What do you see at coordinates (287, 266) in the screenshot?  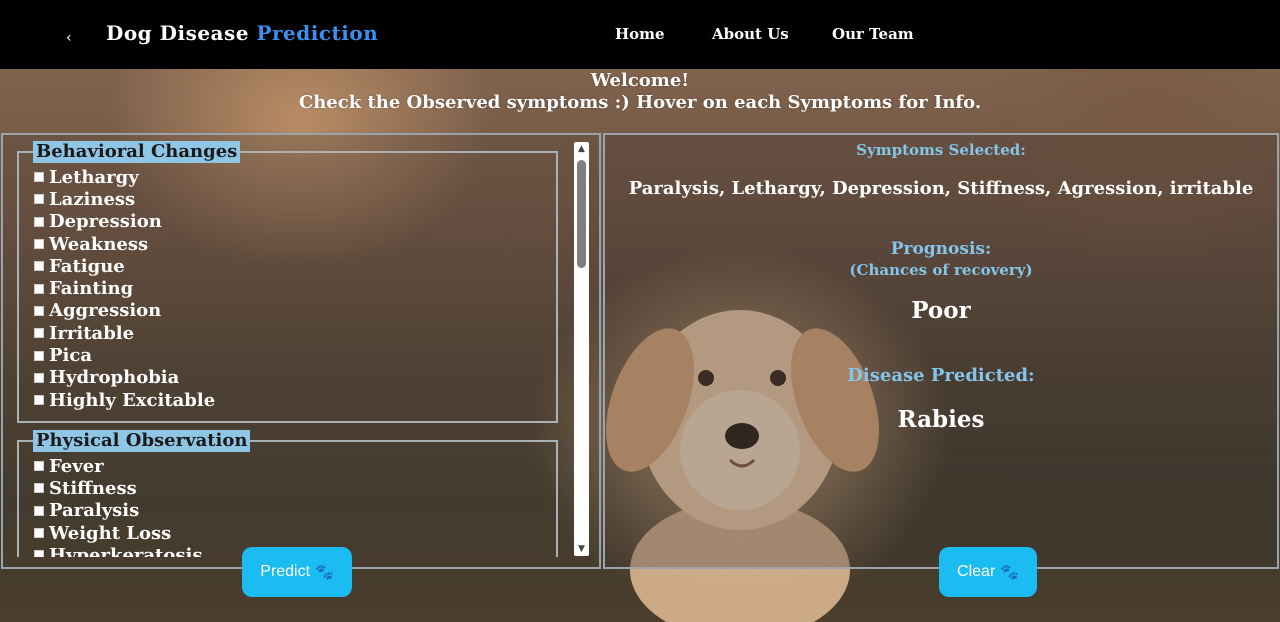 I see `symptom-fatigue: Fatigue` at bounding box center [287, 266].